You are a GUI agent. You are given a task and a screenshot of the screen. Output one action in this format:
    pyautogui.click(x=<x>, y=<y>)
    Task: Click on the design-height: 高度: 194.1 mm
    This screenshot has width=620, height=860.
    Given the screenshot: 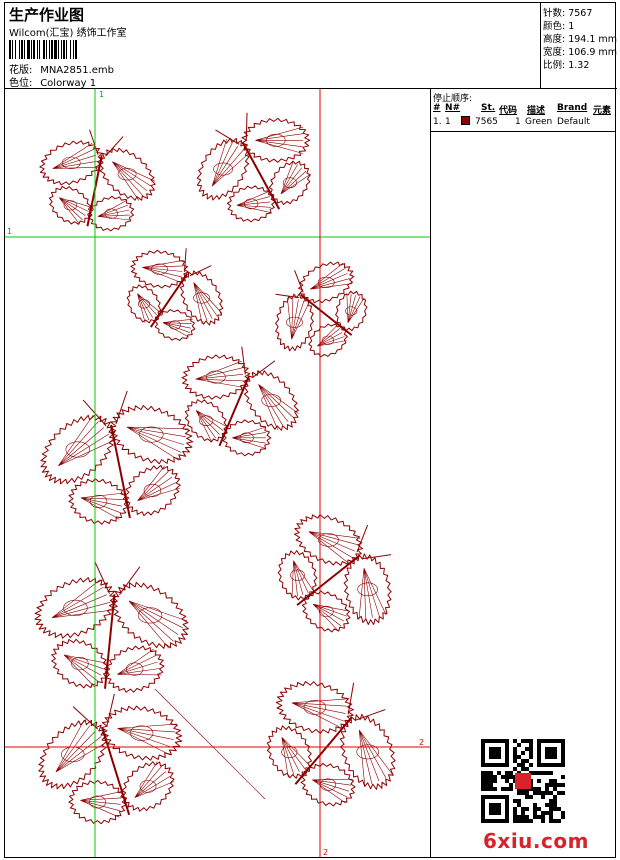 What is the action you would take?
    pyautogui.click(x=580, y=39)
    